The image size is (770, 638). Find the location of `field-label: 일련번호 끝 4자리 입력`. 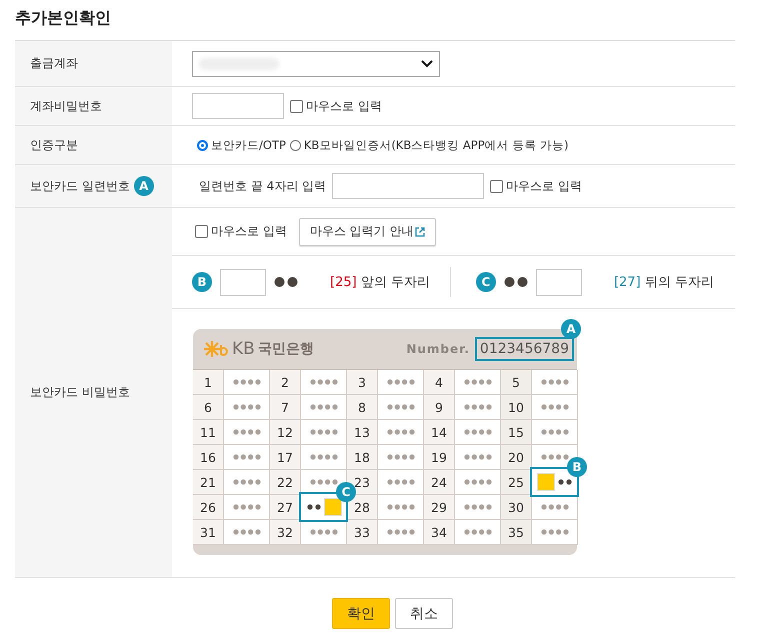

field-label: 일련번호 끝 4자리 입력 is located at coordinates (262, 186).